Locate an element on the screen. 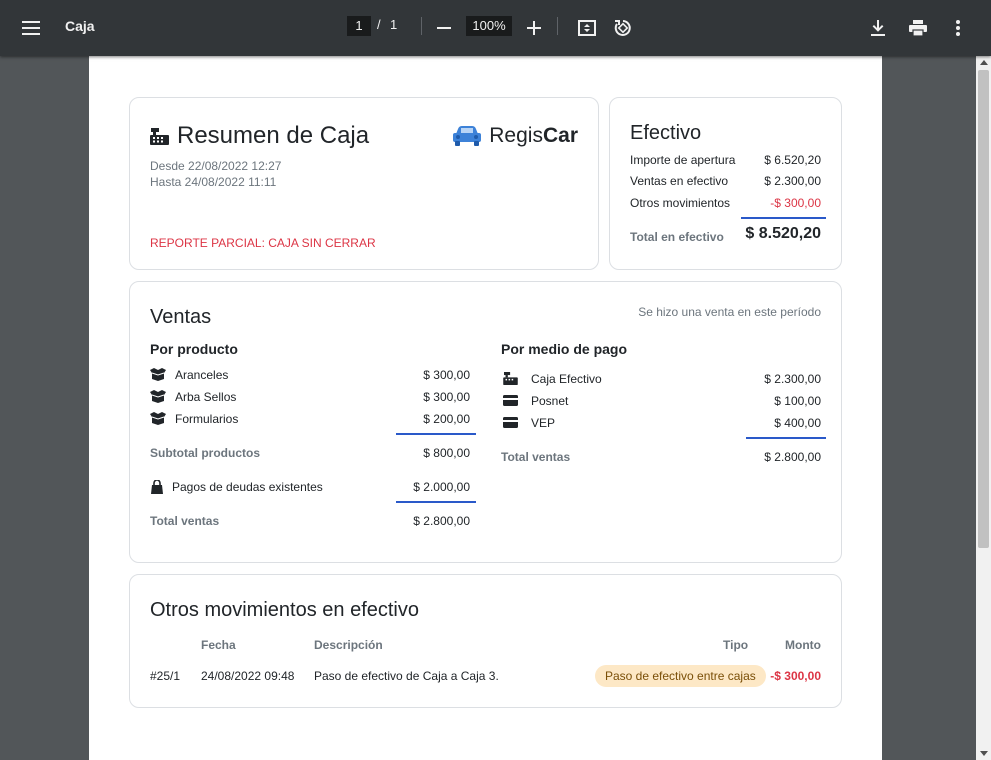 Image resolution: width=991 pixels, height=760 pixels. zoom-level-input: 100% is located at coordinates (489, 26).